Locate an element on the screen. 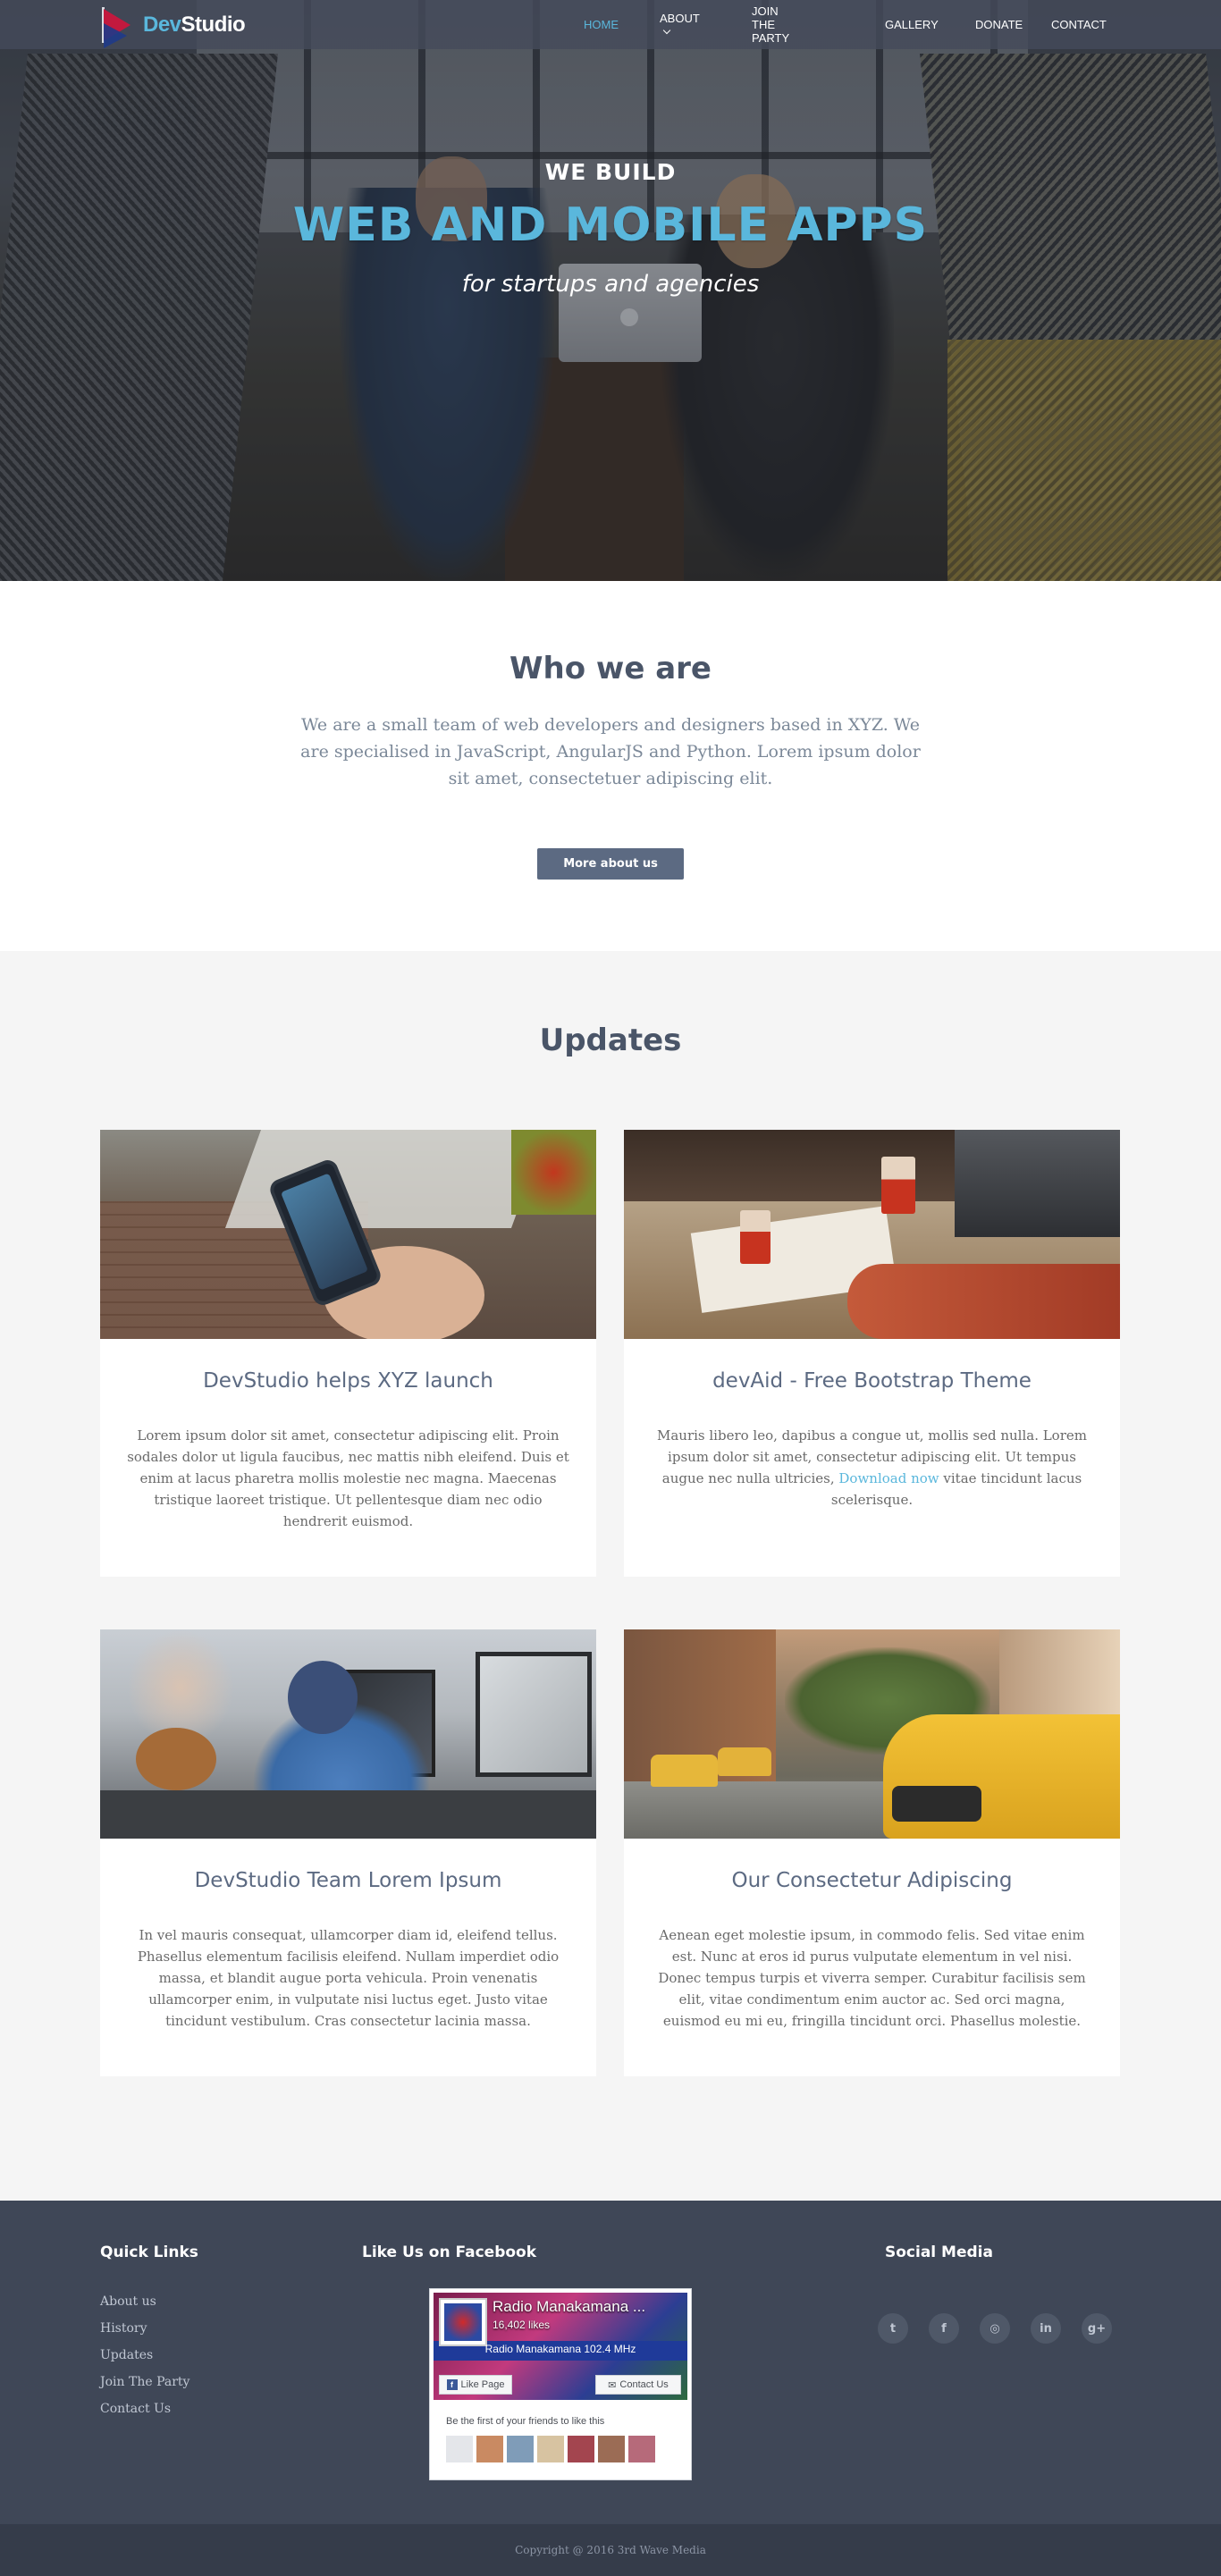  mail-icon: ✉ is located at coordinates (612, 2385).